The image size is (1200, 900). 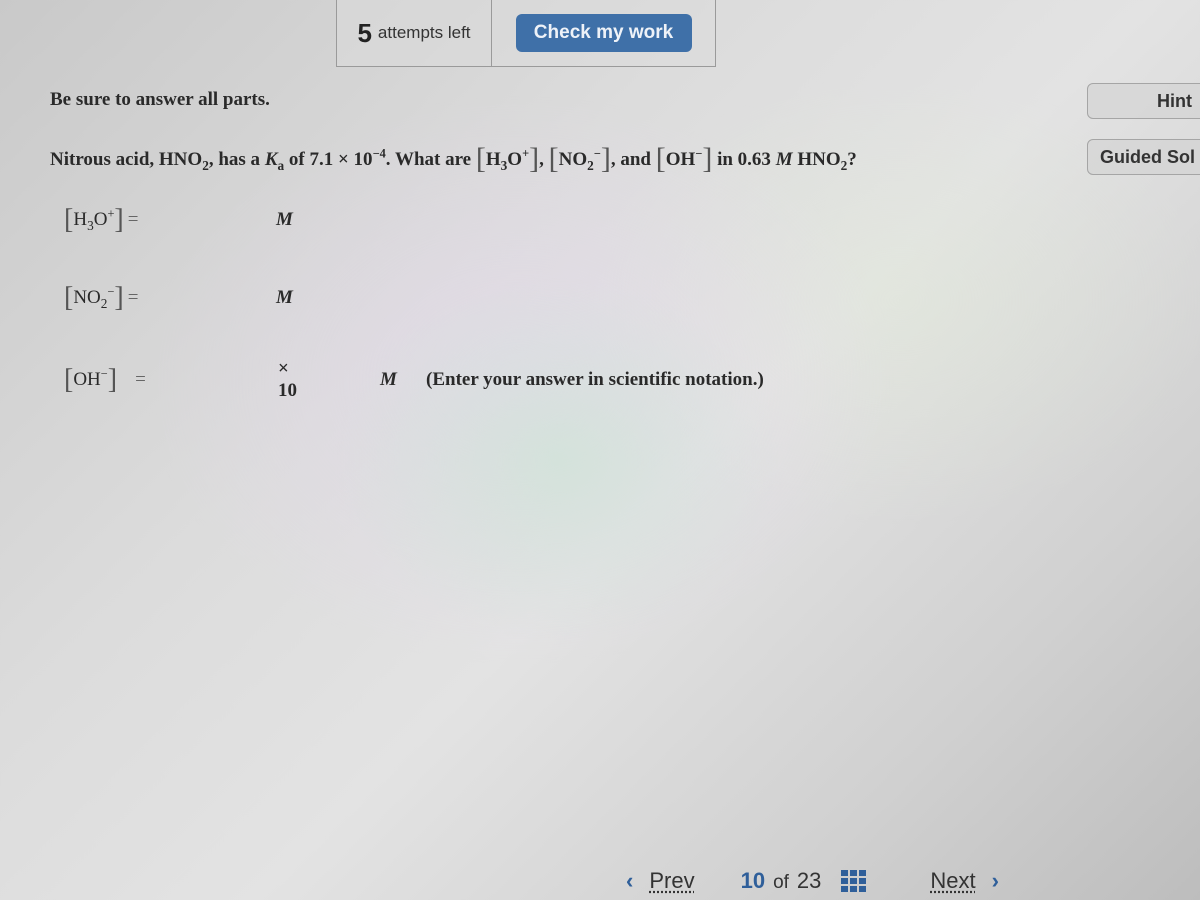 I want to click on attempts-counter: 5 attempts left, so click(x=414, y=33).